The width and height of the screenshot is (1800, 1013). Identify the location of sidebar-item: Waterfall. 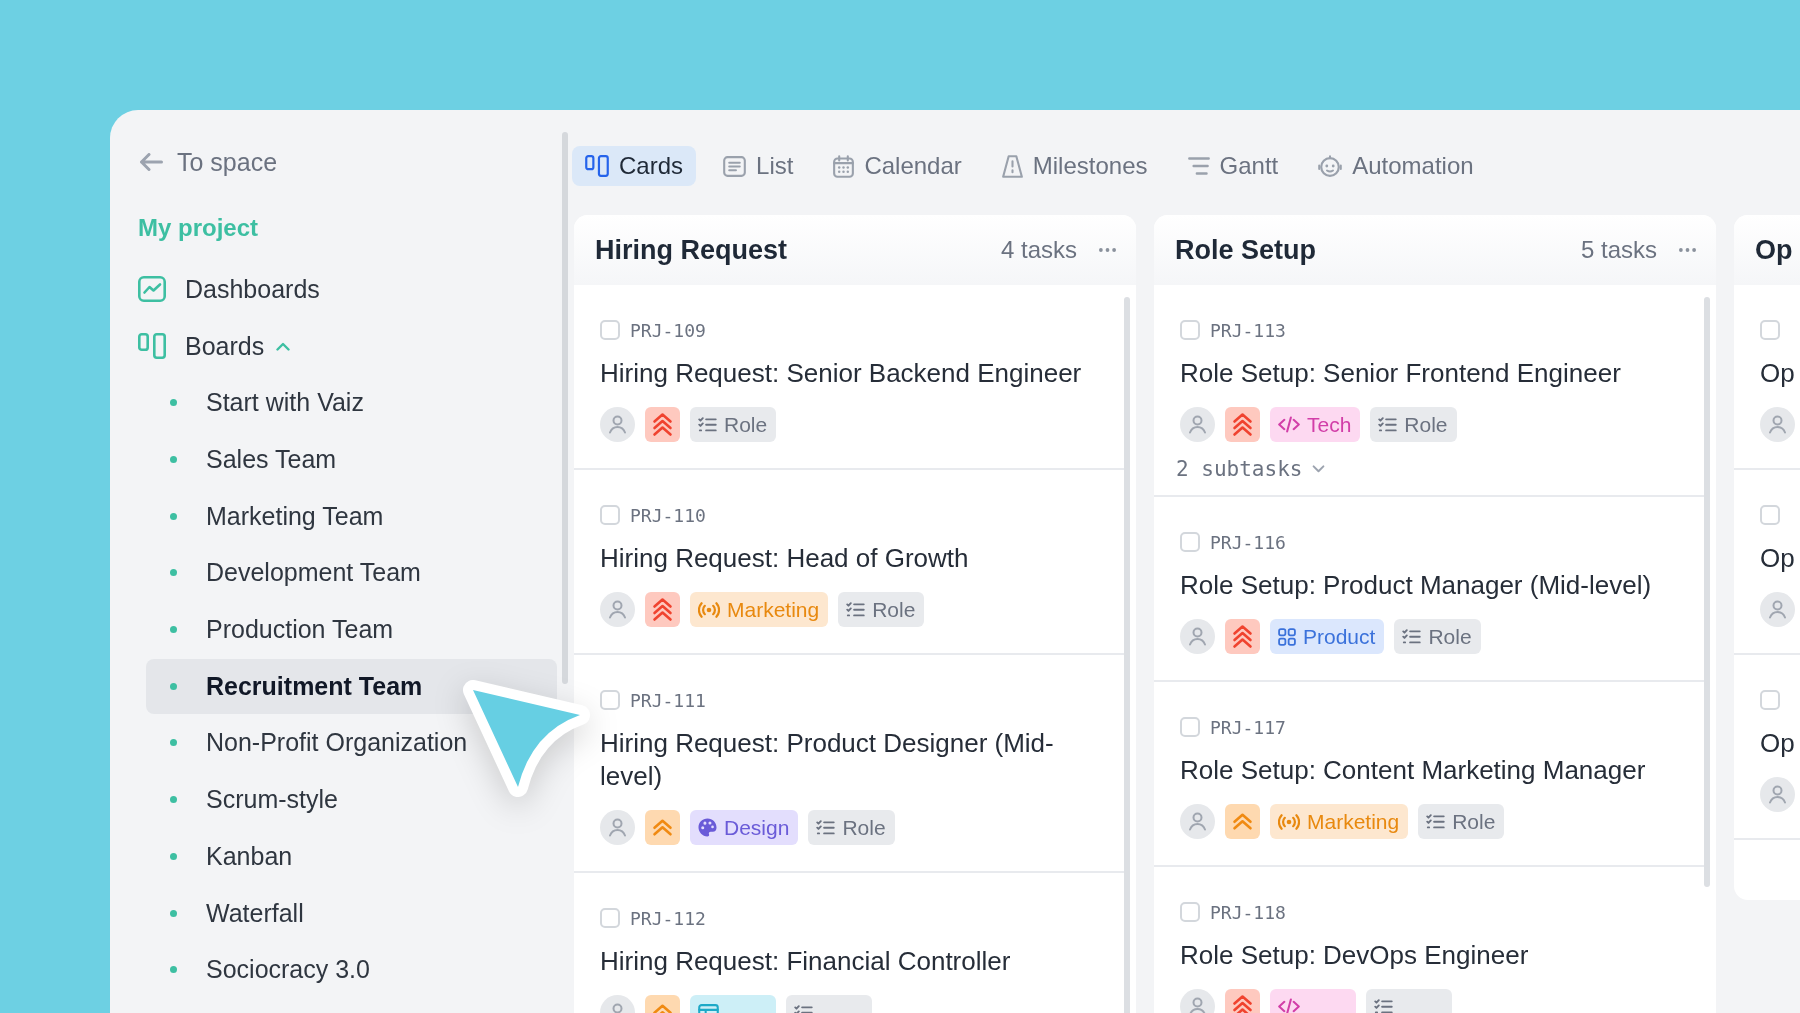
(351, 913).